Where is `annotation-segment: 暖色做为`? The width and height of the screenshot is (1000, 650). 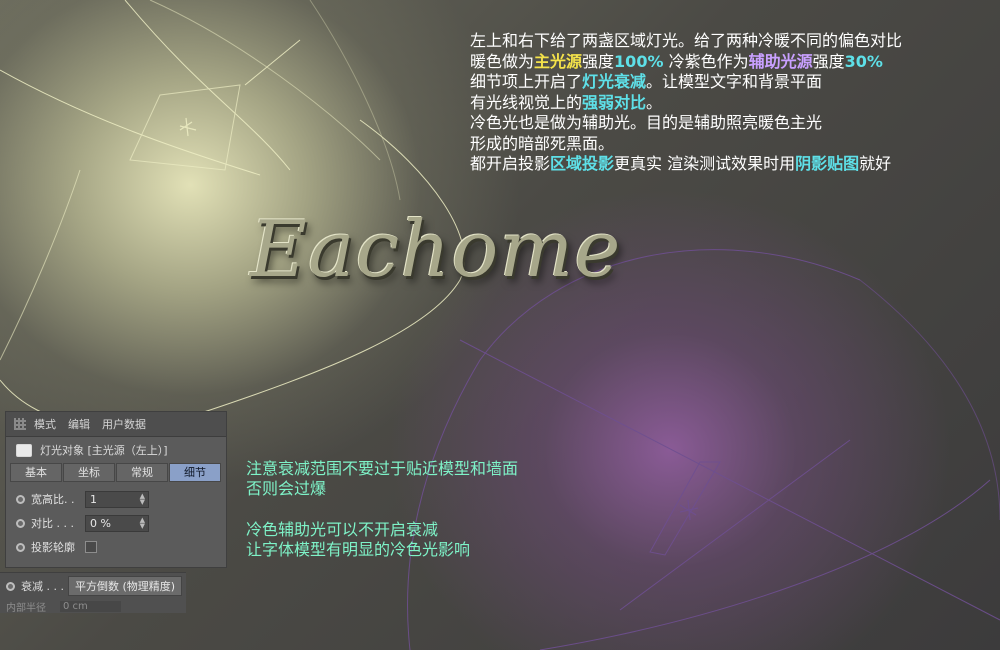
annotation-segment: 暖色做为 is located at coordinates (502, 61).